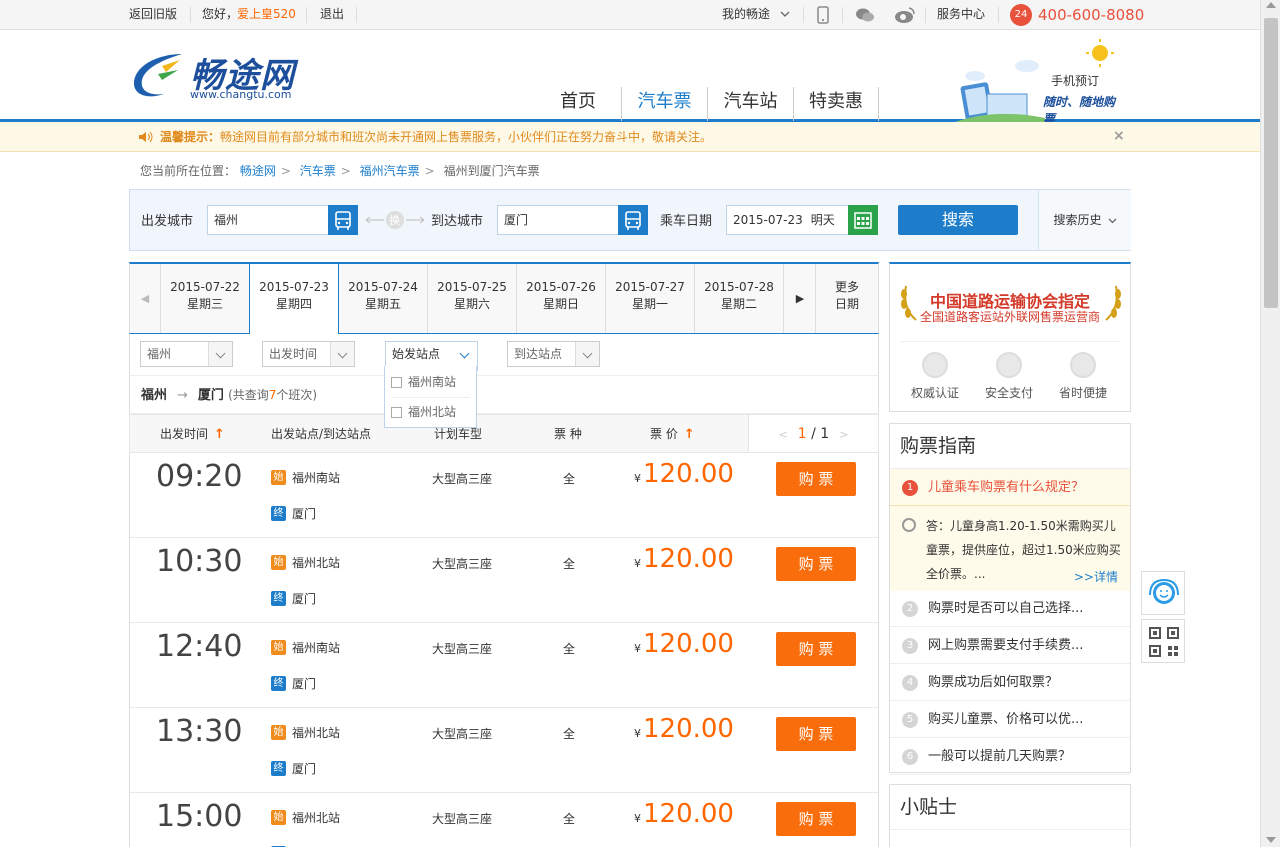 The width and height of the screenshot is (1280, 847). Describe the element at coordinates (783, 434) in the screenshot. I see `prev-page-icon: <` at that location.